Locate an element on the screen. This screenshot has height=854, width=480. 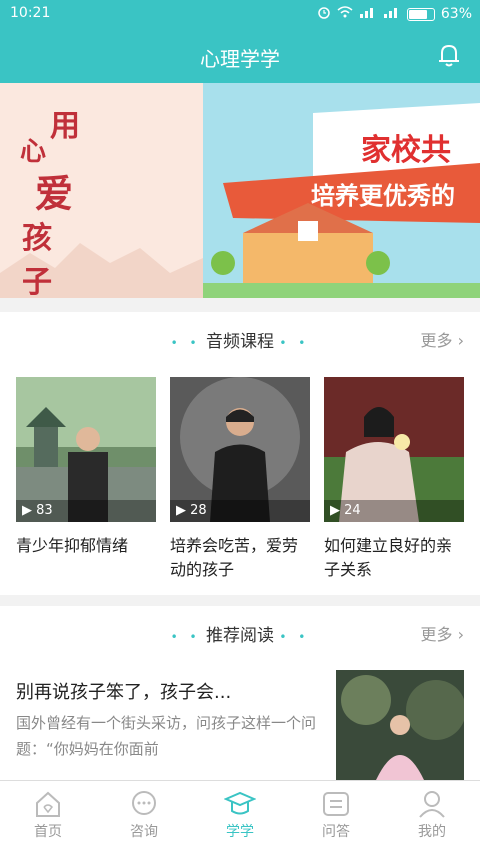
tab-mine: 我的 is located at coordinates (432, 817).